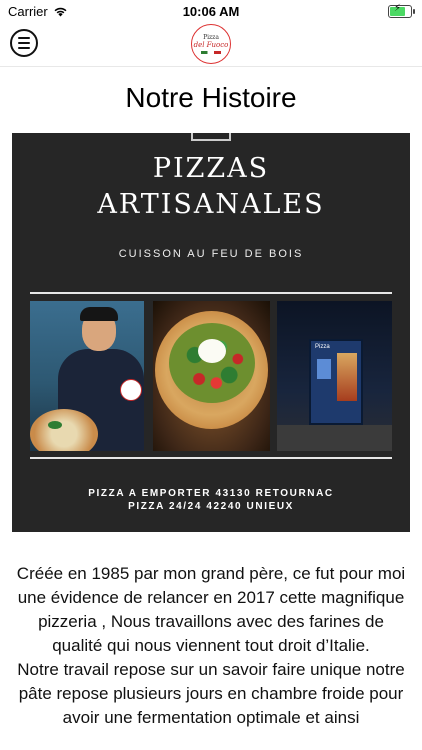 The image size is (422, 750). Describe the element at coordinates (87, 376) in the screenshot. I see `chef-photo` at that location.